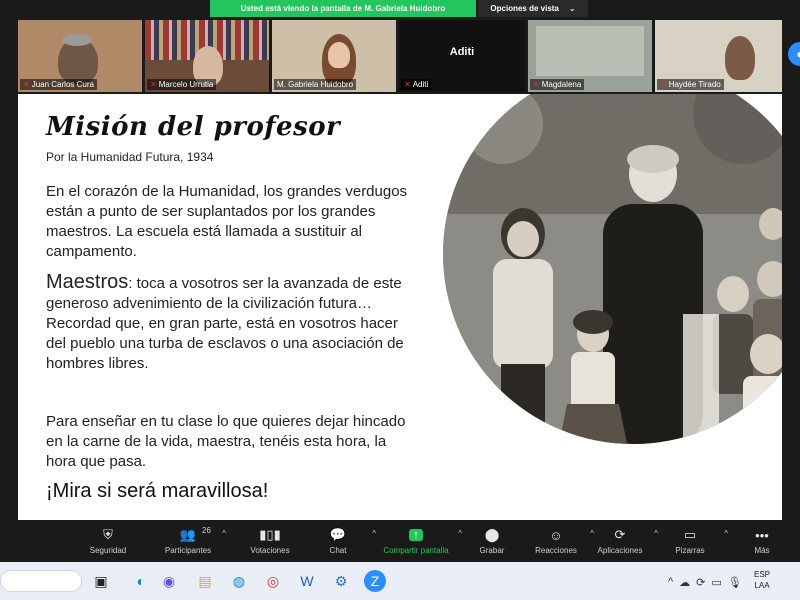 The width and height of the screenshot is (800, 600). Describe the element at coordinates (206, 530) in the screenshot. I see `participant-count: 26` at that location.